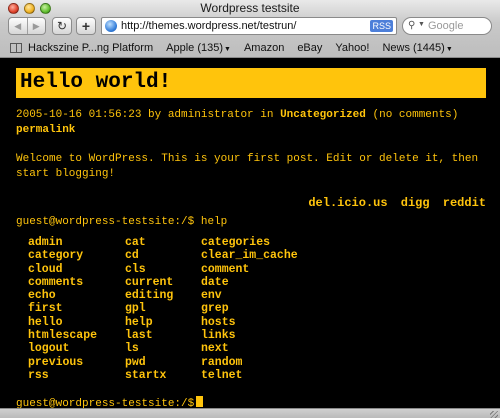  I want to click on command-item: links, so click(218, 336).